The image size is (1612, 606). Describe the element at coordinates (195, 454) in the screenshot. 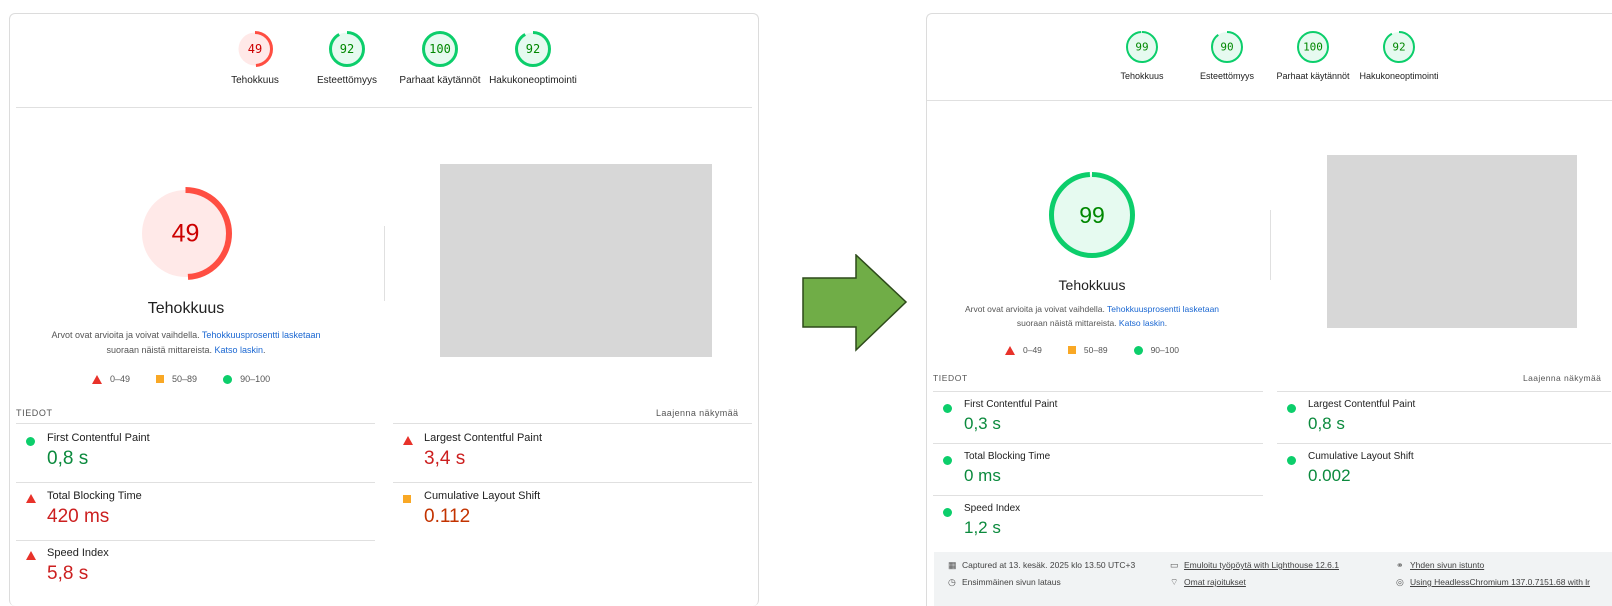

I see `metric-fcp: First Contentful Paint 0,8 s` at that location.